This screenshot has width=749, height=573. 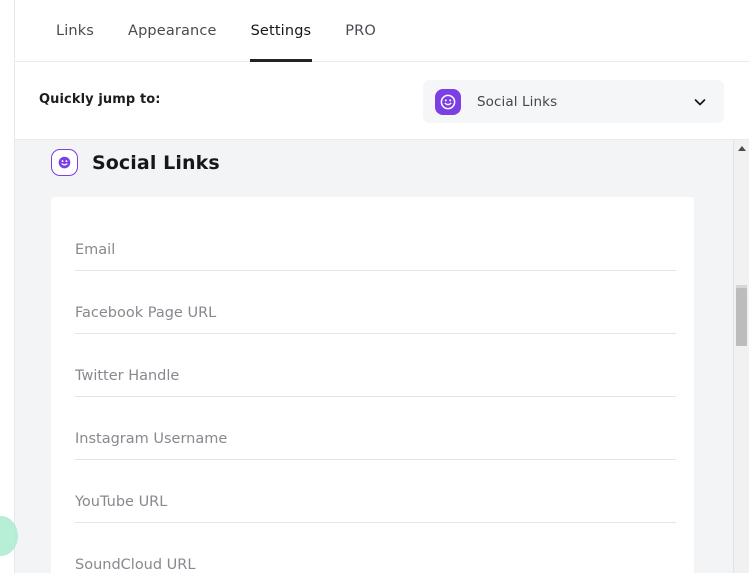 I want to click on vertical-scrollbar, so click(x=741, y=356).